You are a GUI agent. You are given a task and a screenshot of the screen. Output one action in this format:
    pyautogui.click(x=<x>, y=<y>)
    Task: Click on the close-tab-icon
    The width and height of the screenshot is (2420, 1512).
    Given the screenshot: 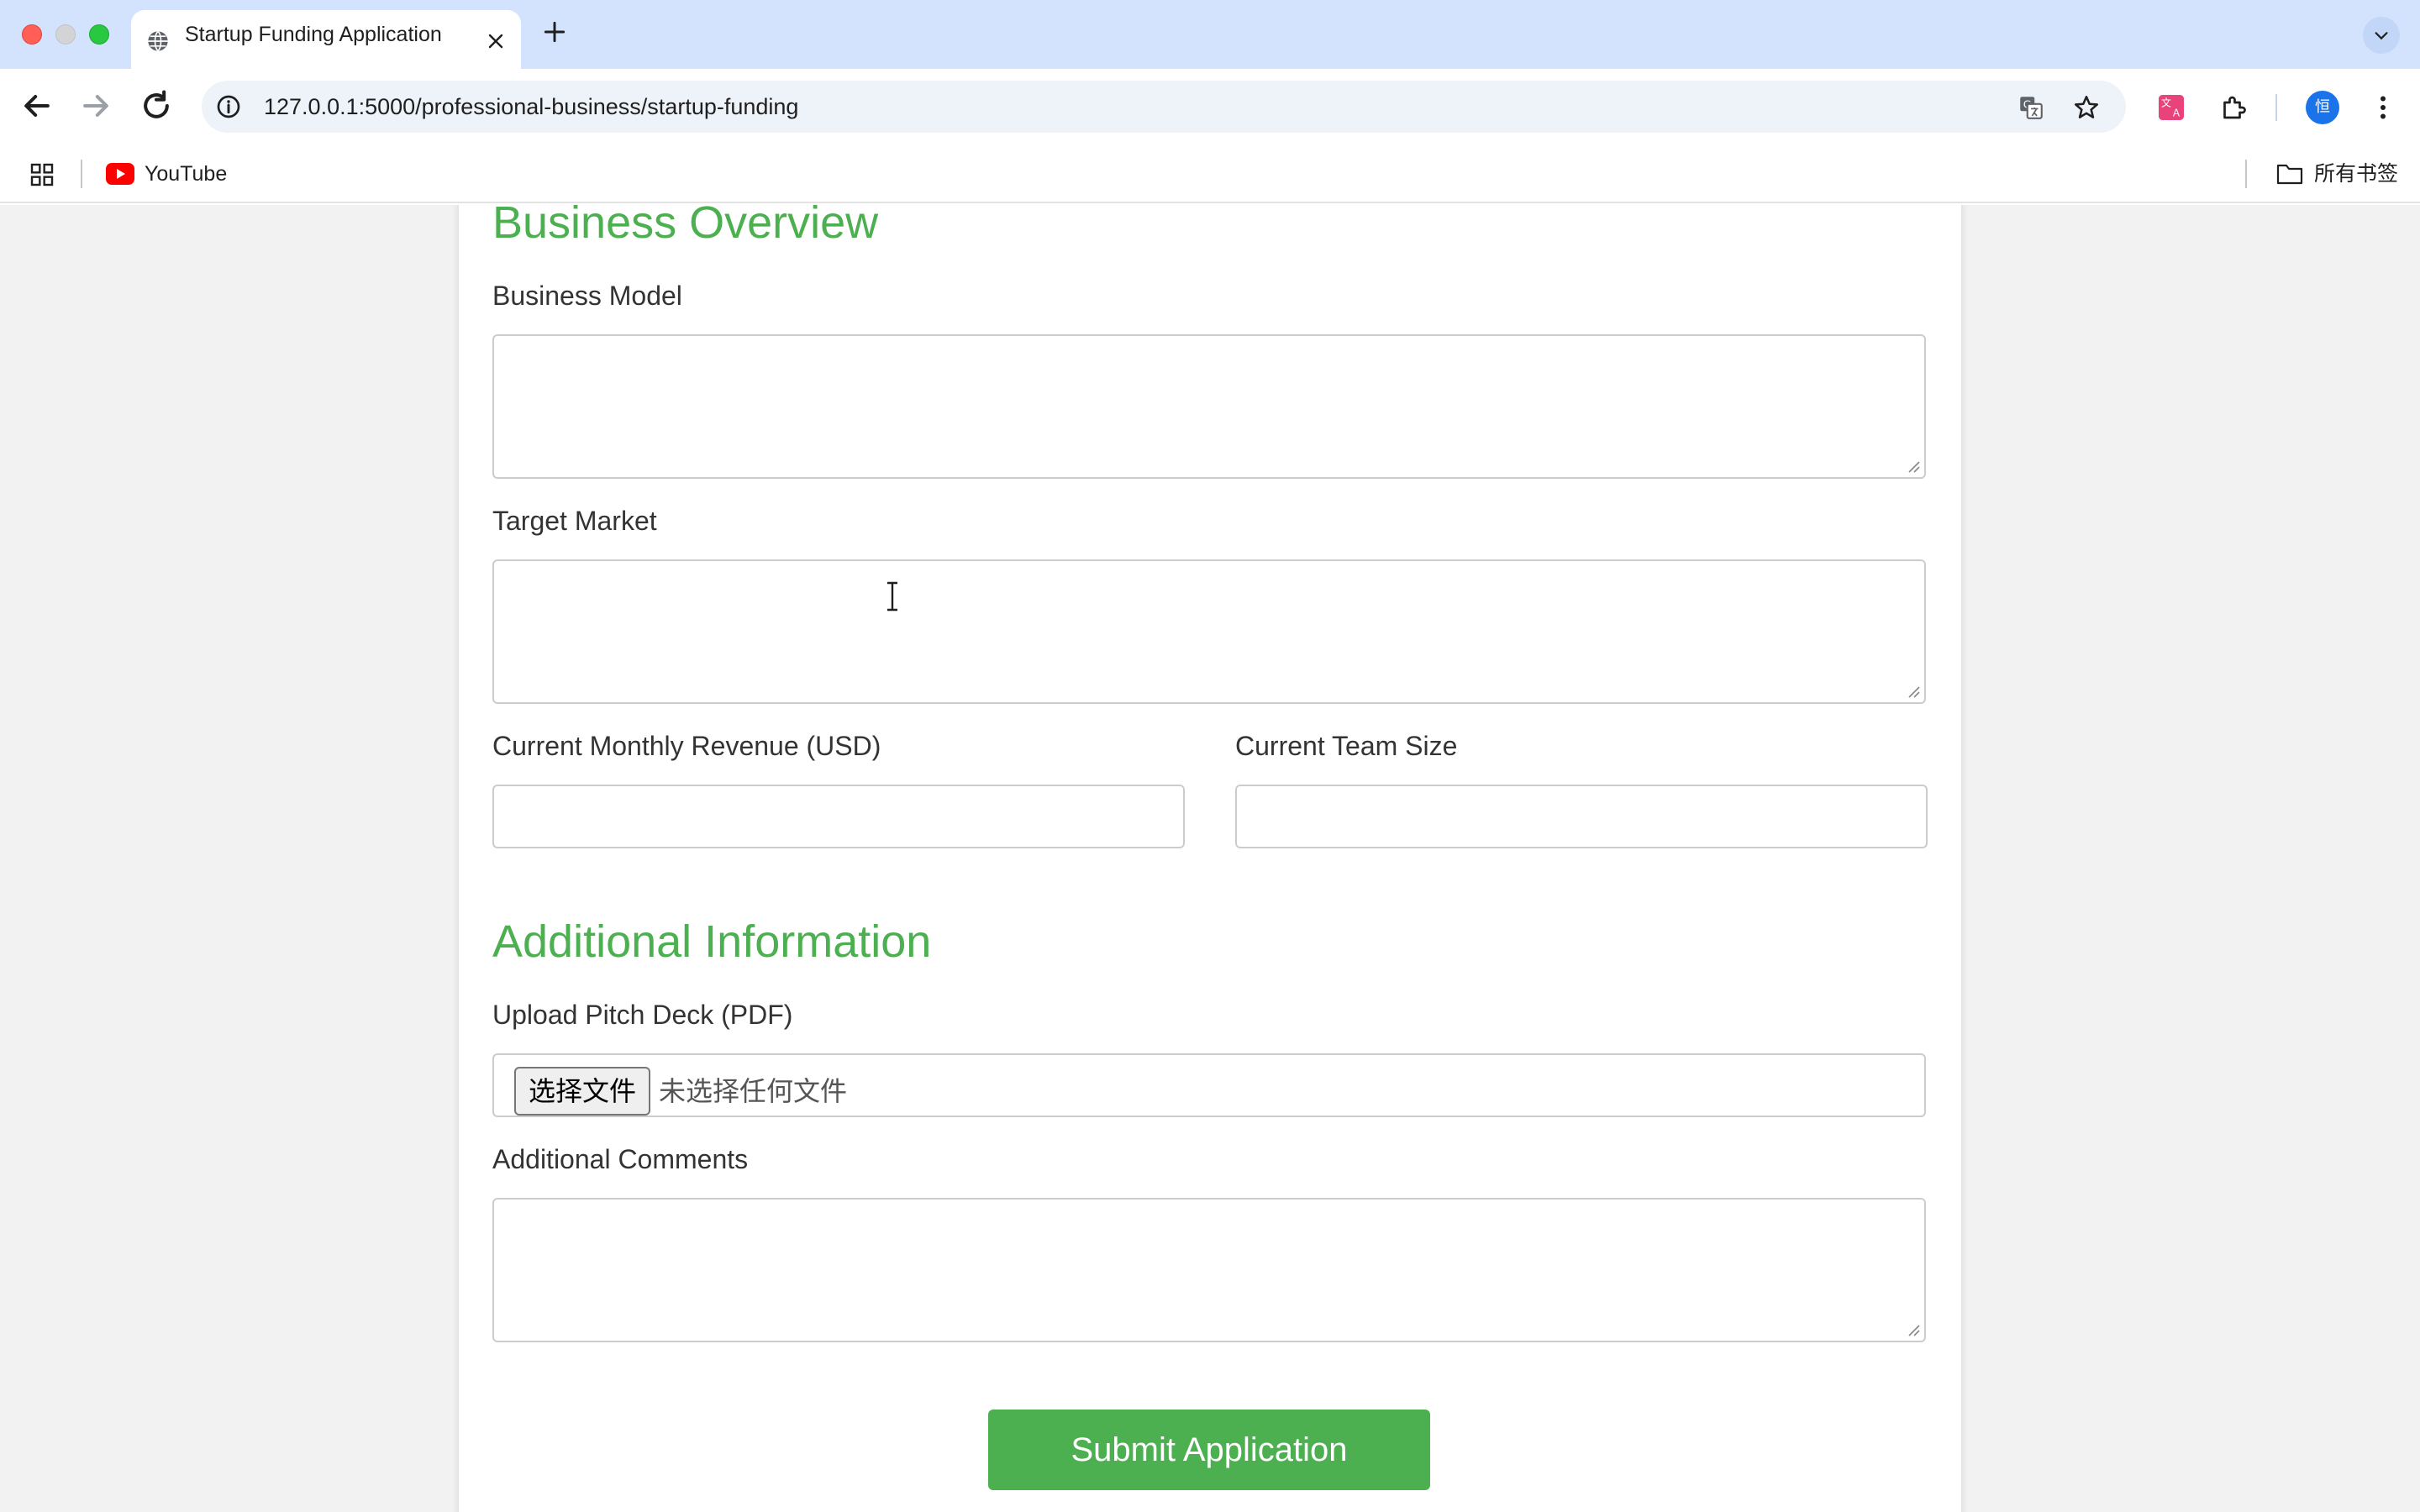 What is the action you would take?
    pyautogui.click(x=496, y=41)
    